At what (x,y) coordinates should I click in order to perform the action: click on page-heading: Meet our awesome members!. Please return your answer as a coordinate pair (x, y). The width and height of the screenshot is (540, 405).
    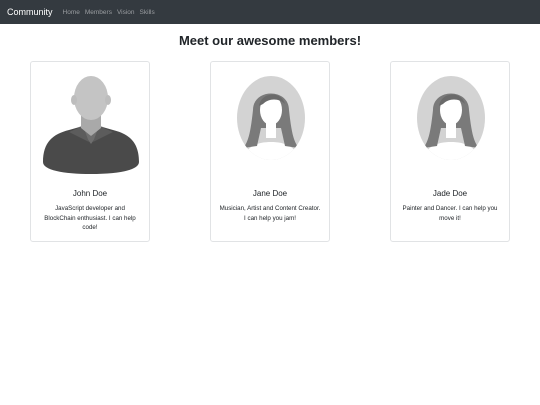
    Looking at the image, I should click on (270, 40).